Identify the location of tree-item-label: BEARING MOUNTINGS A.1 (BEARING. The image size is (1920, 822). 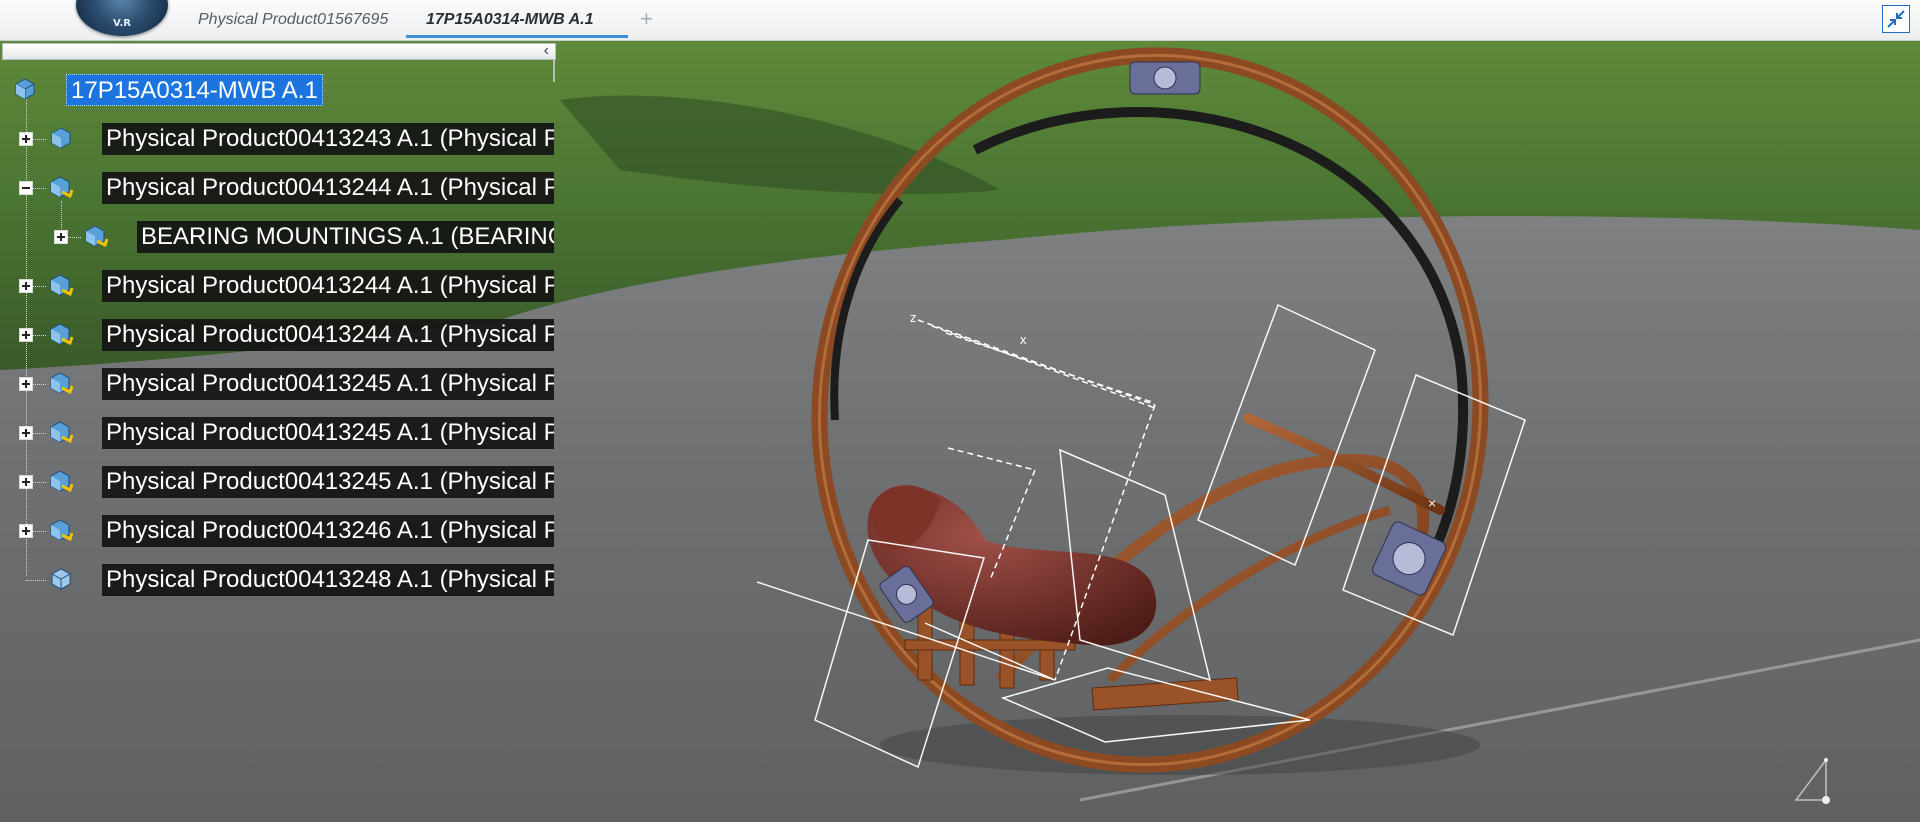
(345, 237).